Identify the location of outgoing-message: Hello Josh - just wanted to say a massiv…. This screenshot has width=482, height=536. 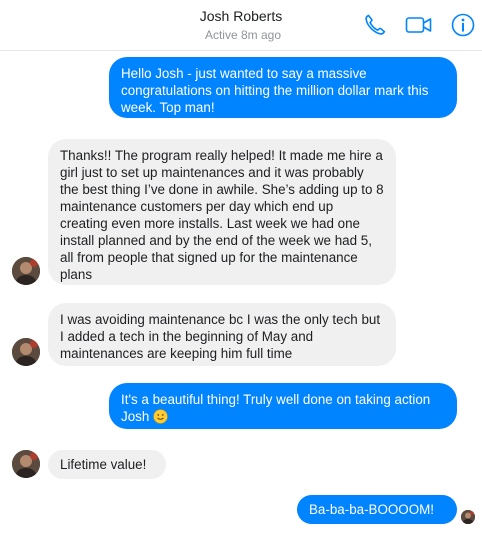
(283, 87).